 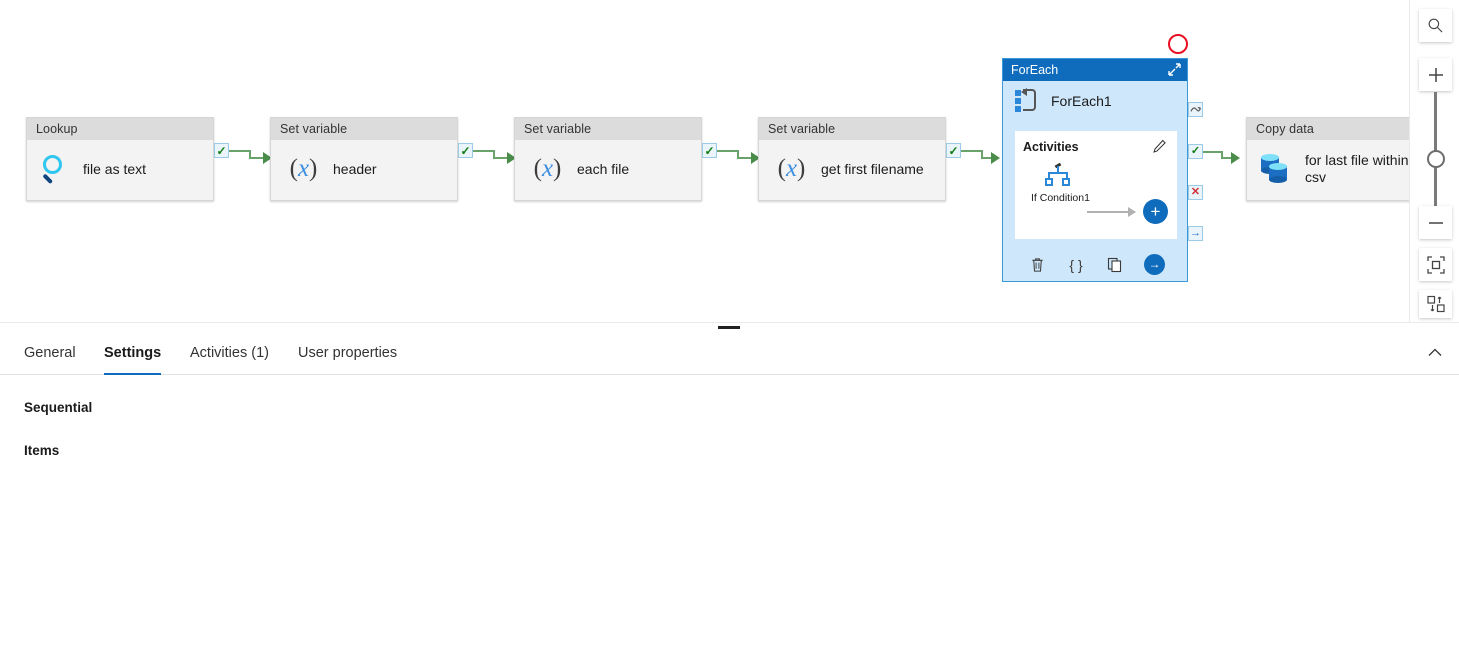 What do you see at coordinates (1037, 265) in the screenshot?
I see `trash-icon` at bounding box center [1037, 265].